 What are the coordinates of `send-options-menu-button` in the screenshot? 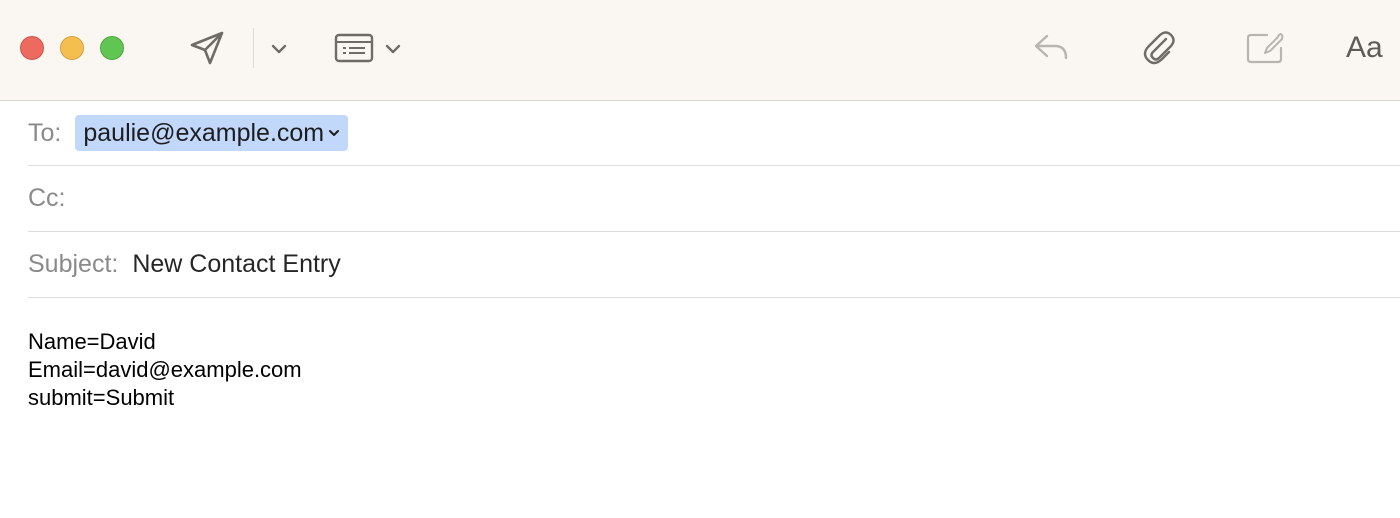 It's located at (279, 49).